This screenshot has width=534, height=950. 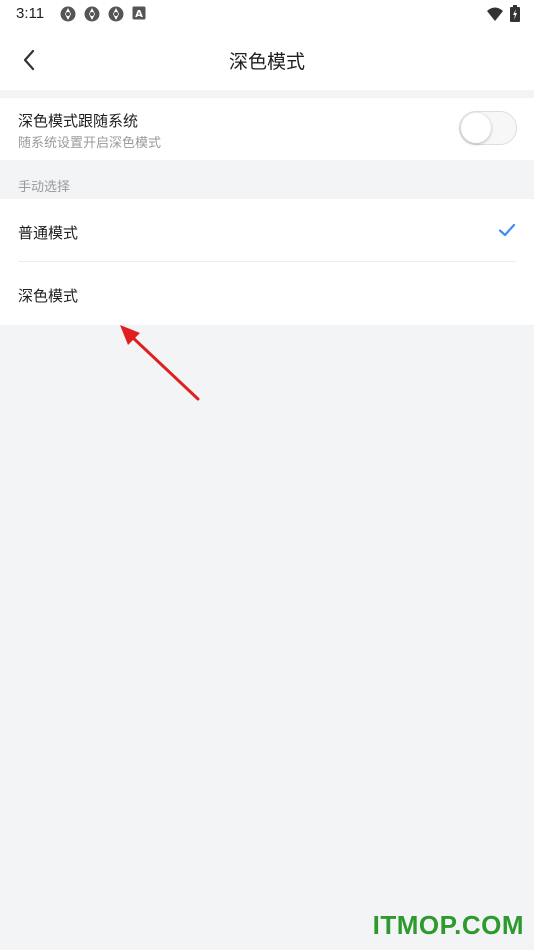 What do you see at coordinates (44, 186) in the screenshot?
I see `manual-select-header: 手动选择` at bounding box center [44, 186].